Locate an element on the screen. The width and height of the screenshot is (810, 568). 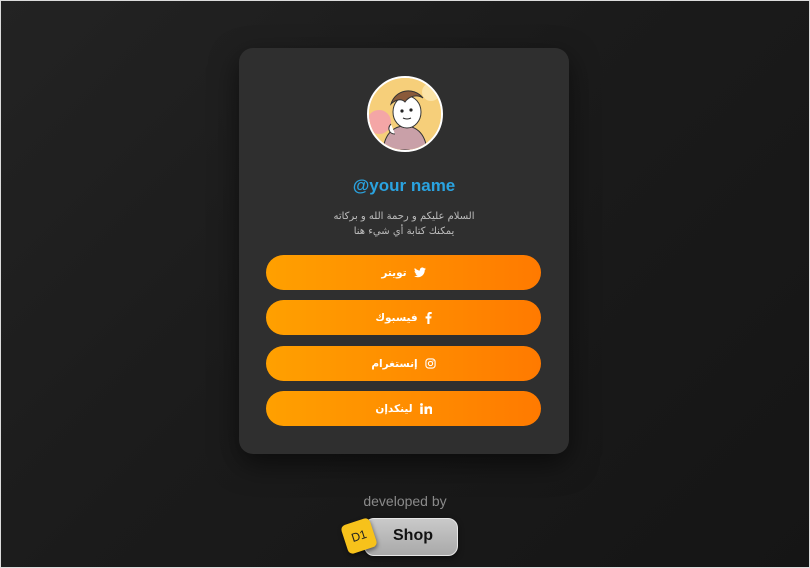
linkedin-icon is located at coordinates (425, 408).